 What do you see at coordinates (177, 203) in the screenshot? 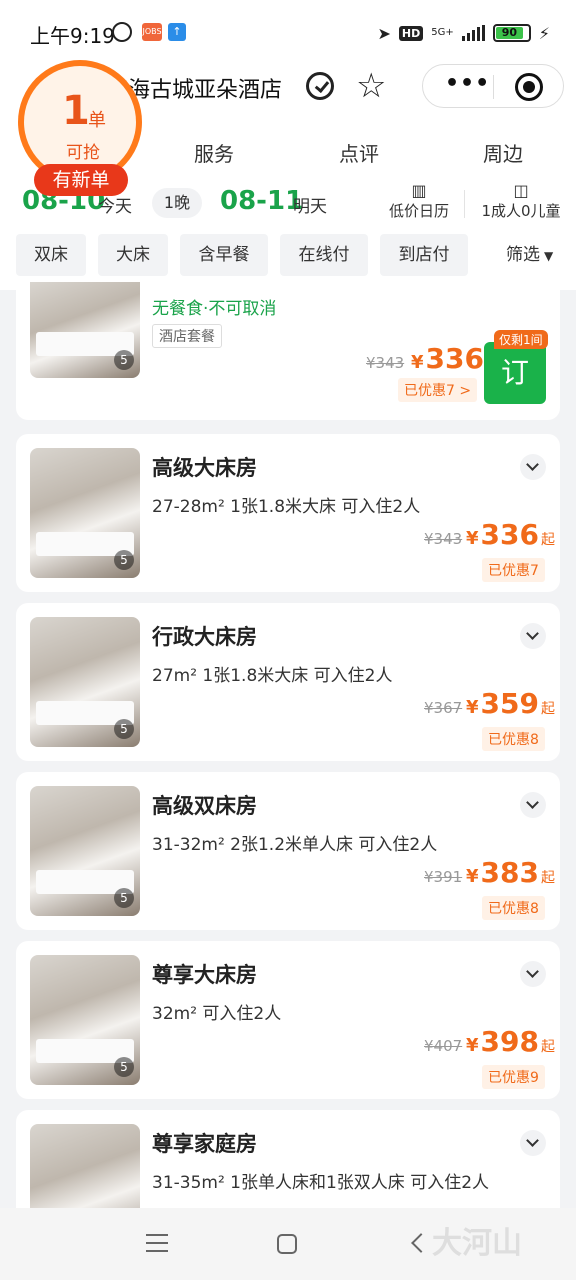
I see `nights-badge: 1晚` at bounding box center [177, 203].